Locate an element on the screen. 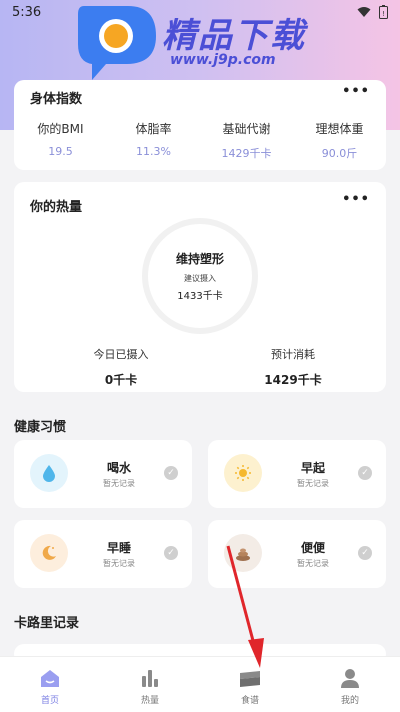 This screenshot has height=712, width=400. intake-label: 今日已摄入 is located at coordinates (121, 354).